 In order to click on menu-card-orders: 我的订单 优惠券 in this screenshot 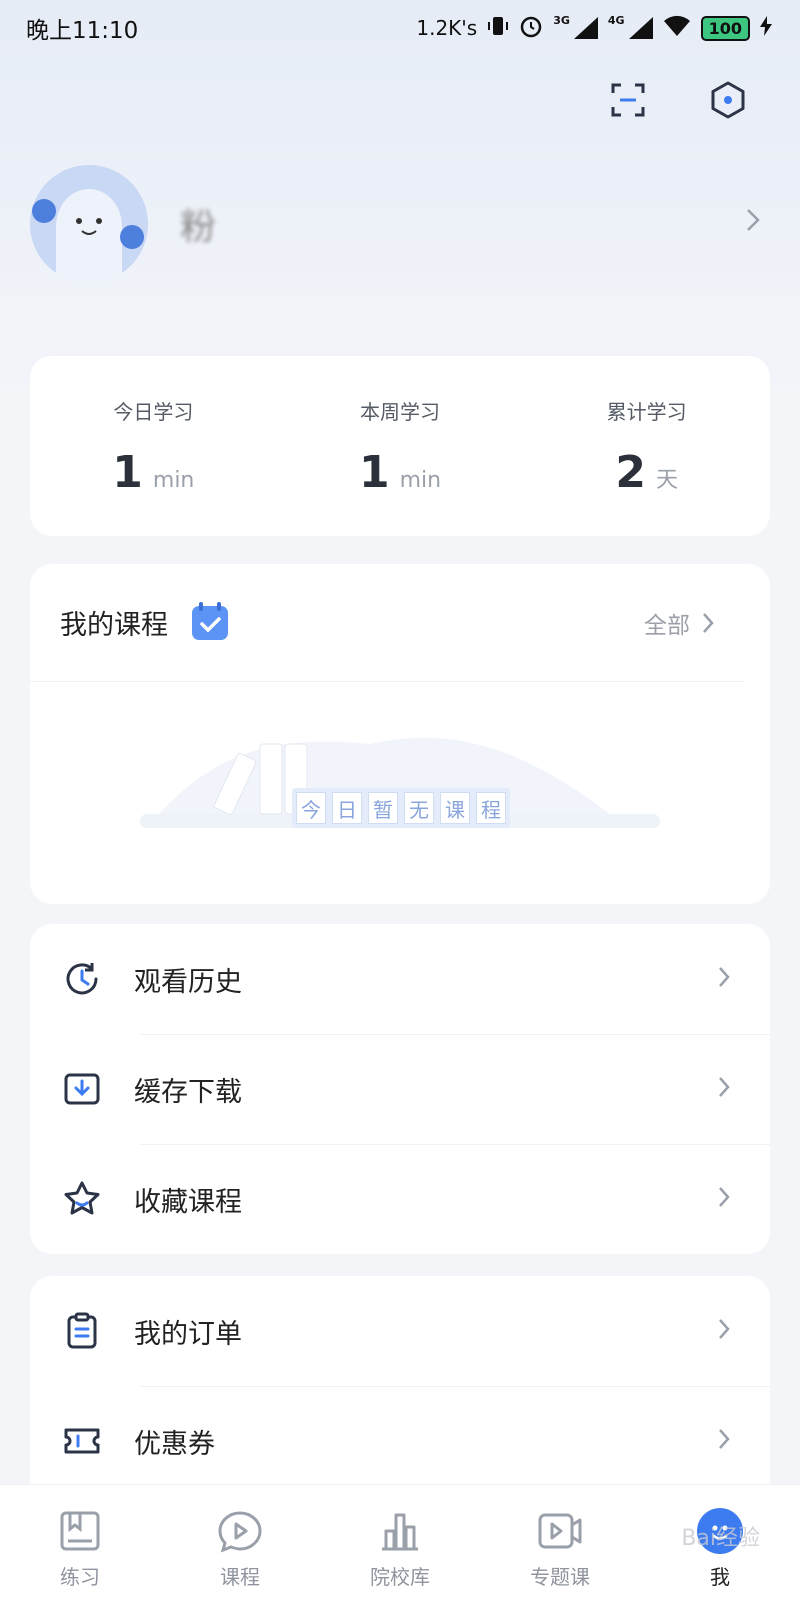, I will do `click(400, 1386)`.